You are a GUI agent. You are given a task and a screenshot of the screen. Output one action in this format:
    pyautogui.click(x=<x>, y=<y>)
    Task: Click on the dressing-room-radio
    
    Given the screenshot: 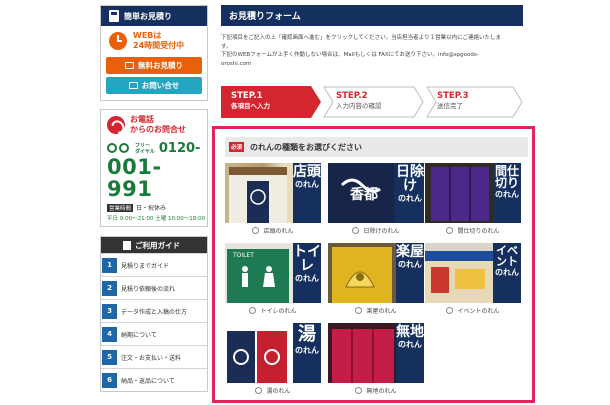 What is the action you would take?
    pyautogui.click(x=359, y=310)
    